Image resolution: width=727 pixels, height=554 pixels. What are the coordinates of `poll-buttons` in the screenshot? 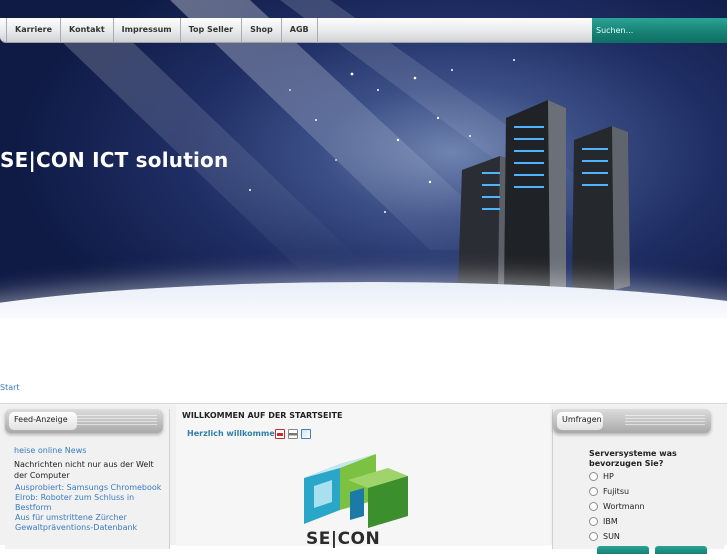 It's located at (652, 550).